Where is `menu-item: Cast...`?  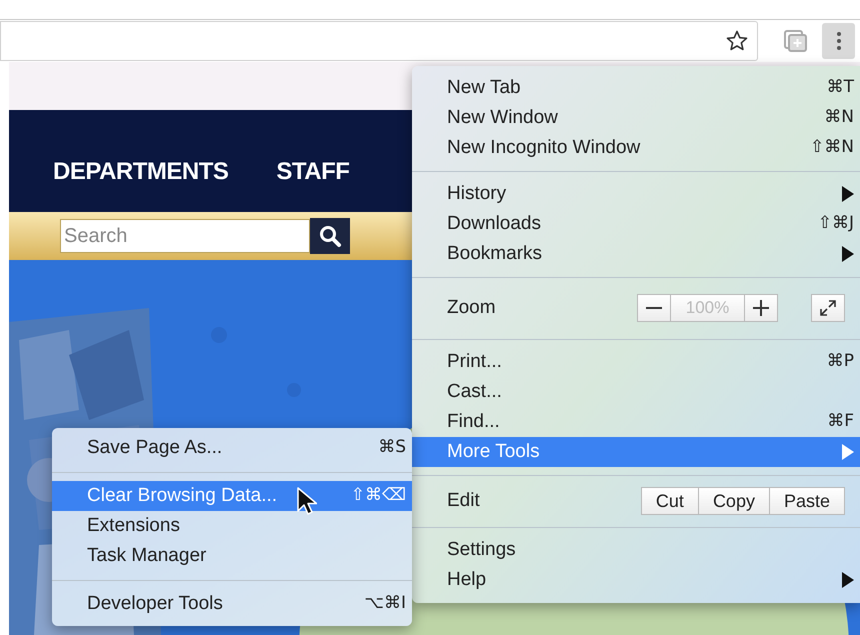 menu-item: Cast... is located at coordinates (636, 392).